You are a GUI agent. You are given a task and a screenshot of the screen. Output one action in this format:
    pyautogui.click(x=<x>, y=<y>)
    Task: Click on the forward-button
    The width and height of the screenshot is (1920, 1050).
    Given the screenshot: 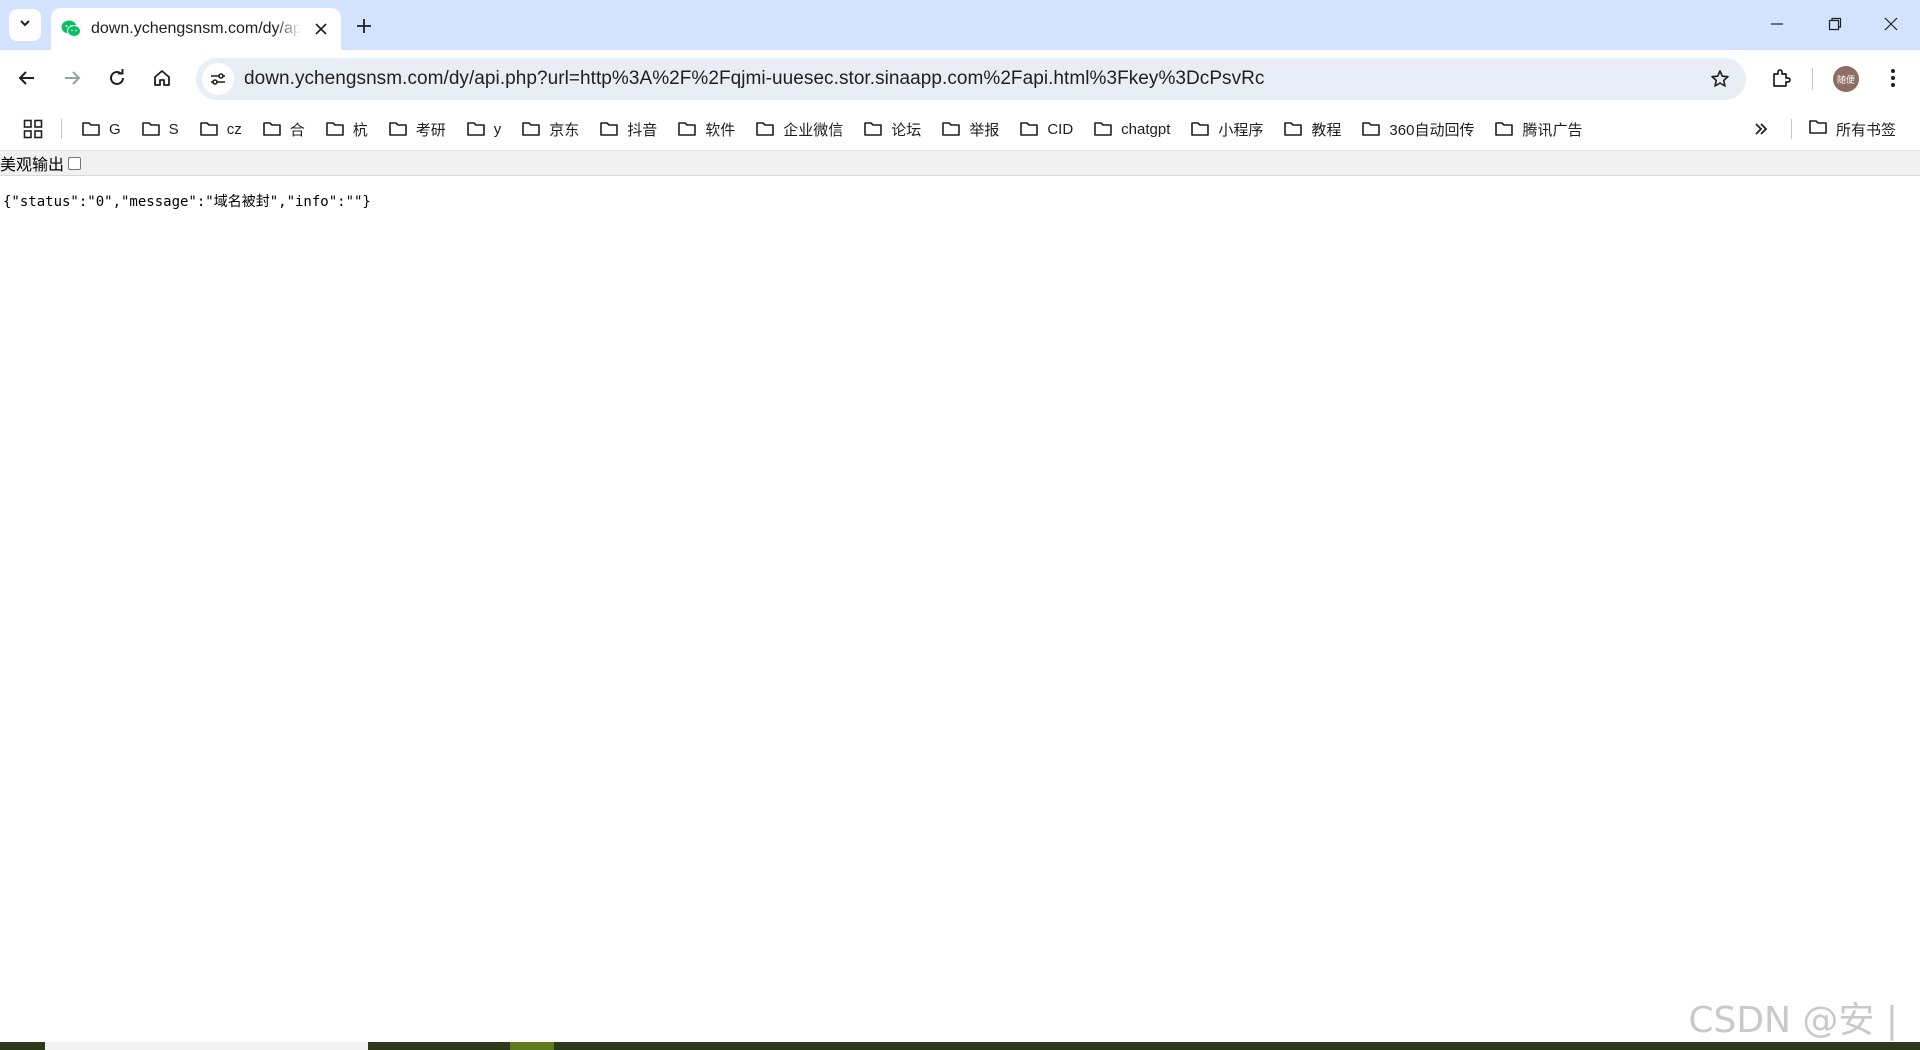 What is the action you would take?
    pyautogui.click(x=72, y=78)
    